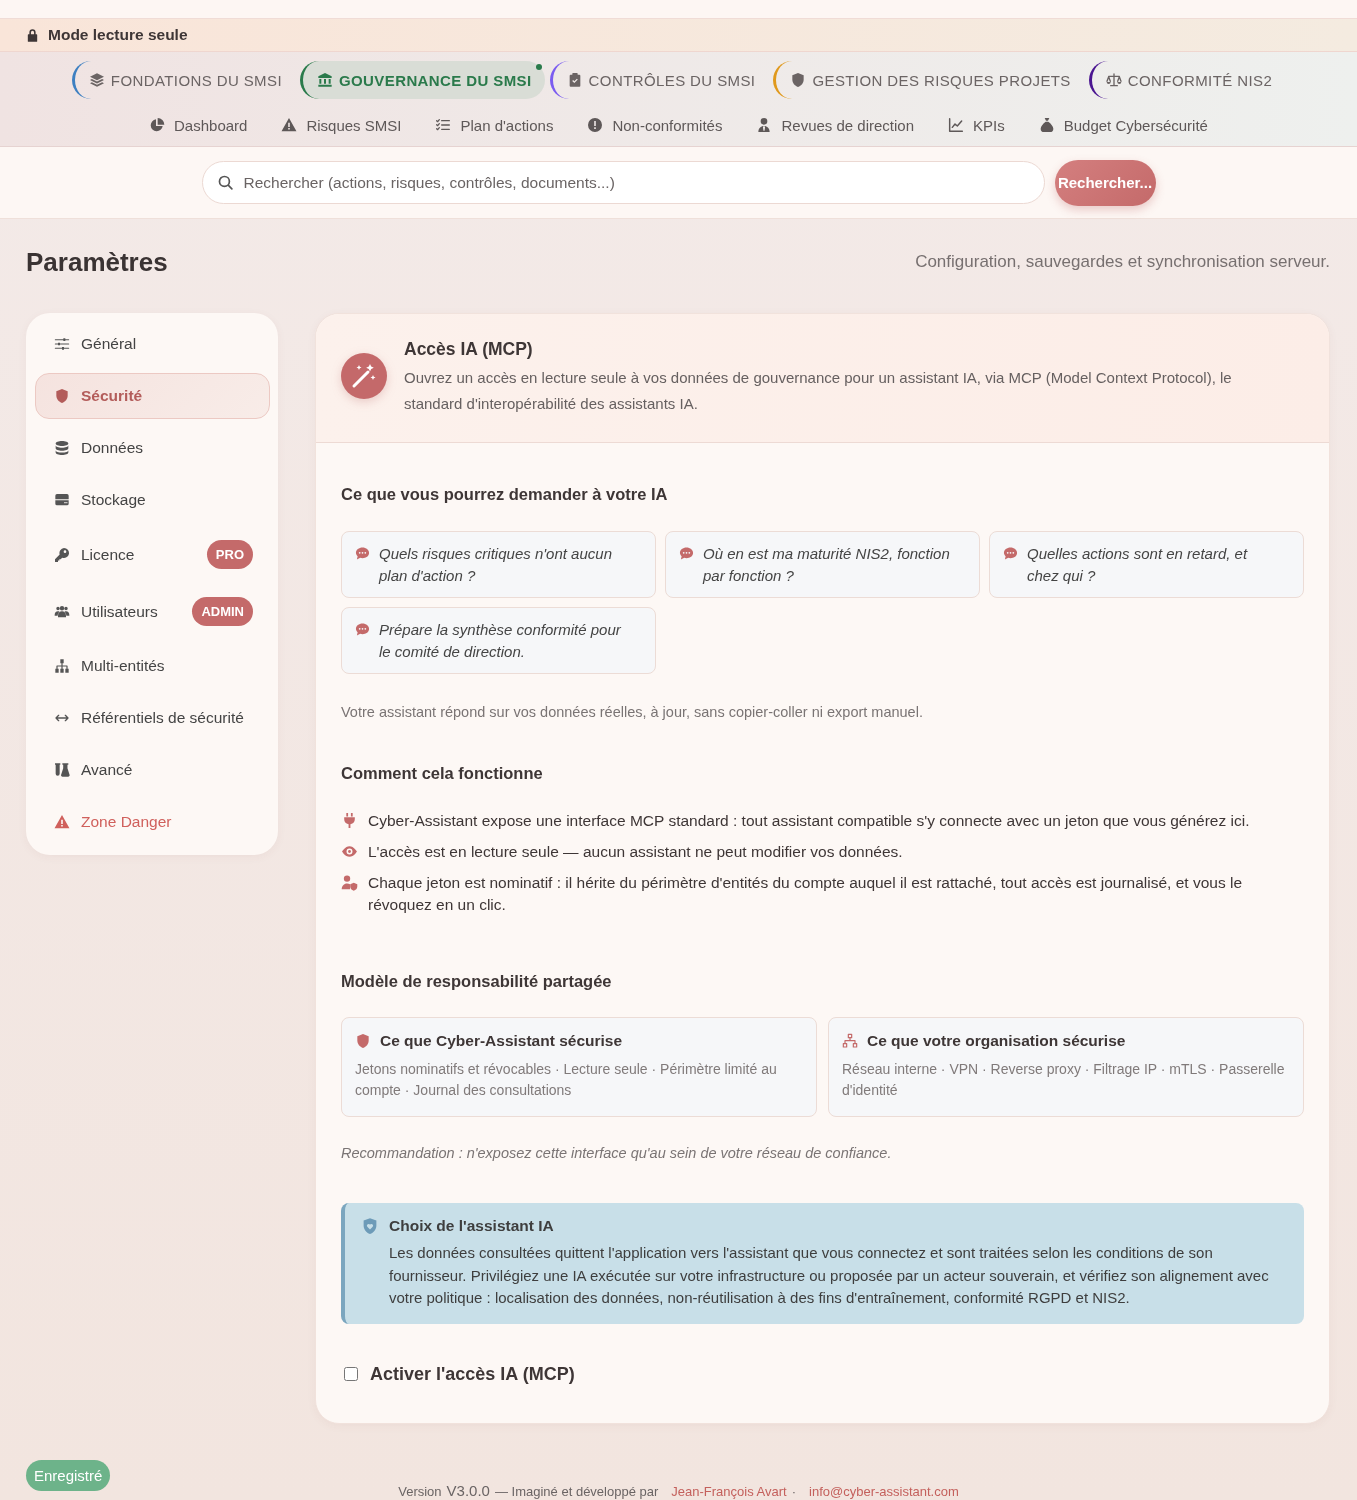 This screenshot has height=1500, width=1357. I want to click on sidebar-item: Avancé, so click(152, 770).